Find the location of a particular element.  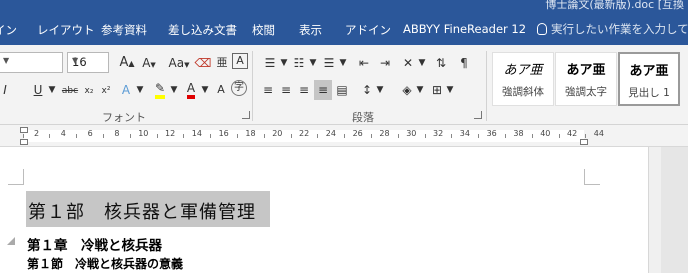

tab-references: 参考資料 is located at coordinates (124, 30).